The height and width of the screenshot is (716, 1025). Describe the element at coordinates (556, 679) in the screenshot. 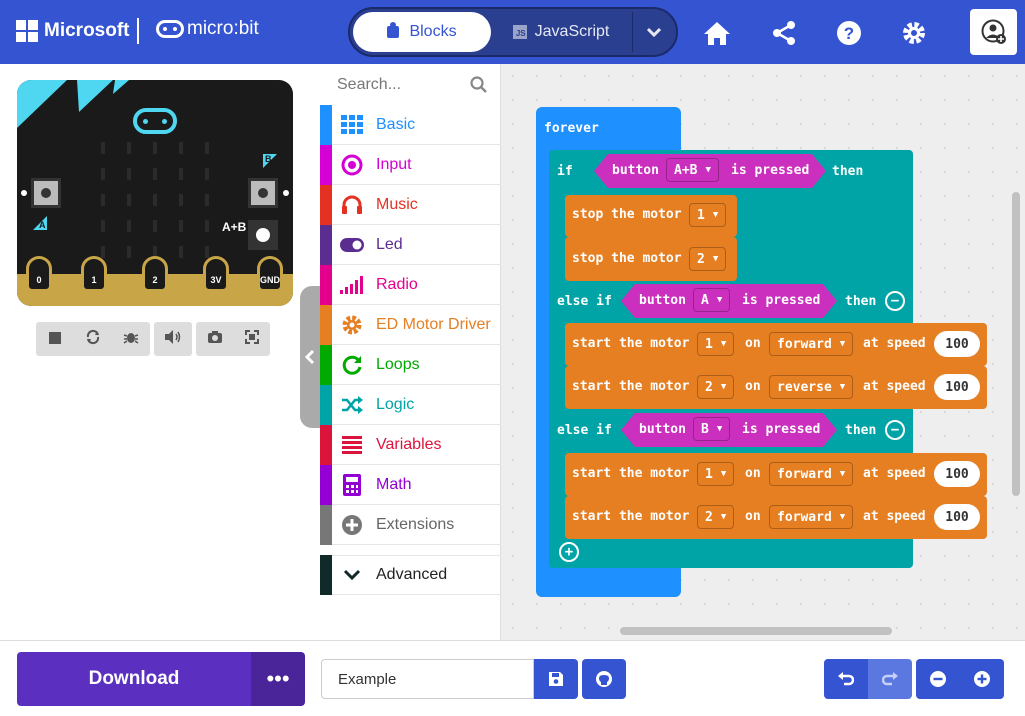

I see `save-button` at that location.